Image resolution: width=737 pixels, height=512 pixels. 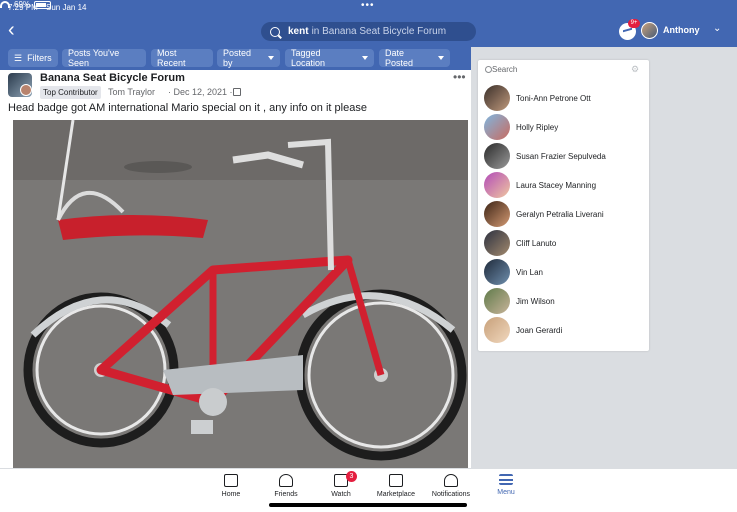 I want to click on tab-menu: Menu, so click(x=506, y=484).